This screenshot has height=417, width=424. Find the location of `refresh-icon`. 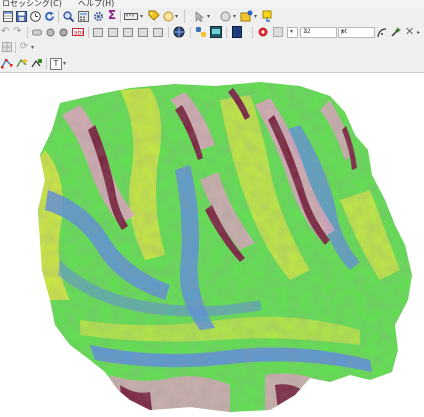

refresh-icon is located at coordinates (49, 16).